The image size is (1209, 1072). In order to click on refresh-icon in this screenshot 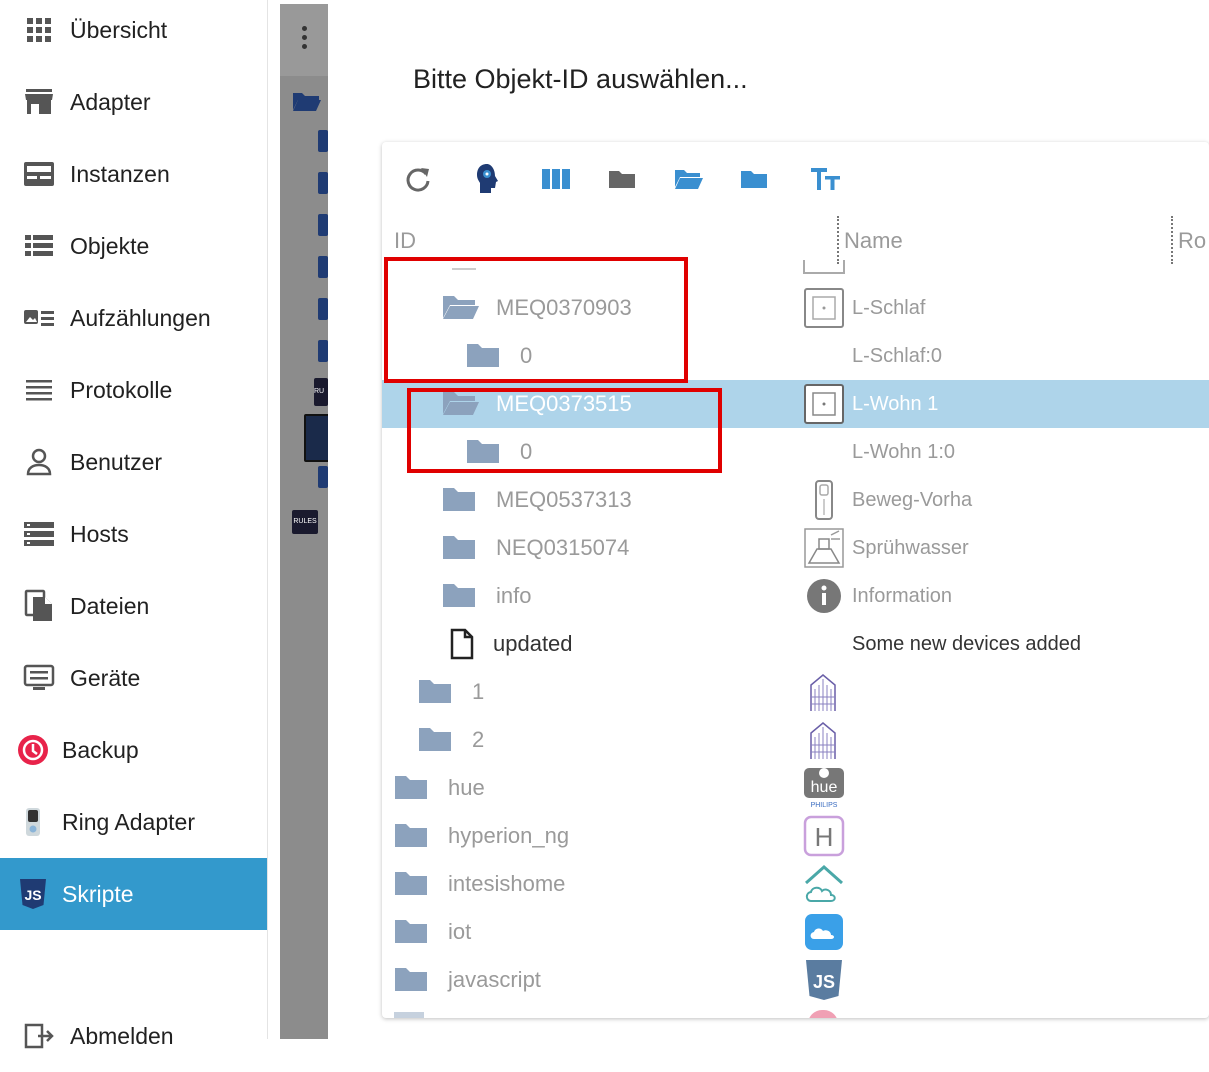, I will do `click(418, 180)`.